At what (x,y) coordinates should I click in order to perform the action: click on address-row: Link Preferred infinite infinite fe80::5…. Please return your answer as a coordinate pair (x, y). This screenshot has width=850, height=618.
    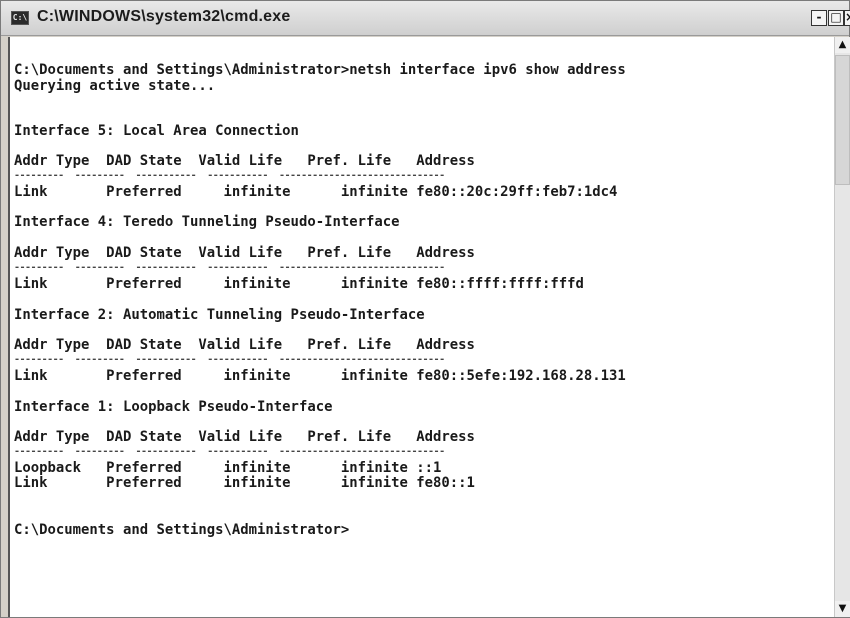
    Looking at the image, I should click on (320, 376).